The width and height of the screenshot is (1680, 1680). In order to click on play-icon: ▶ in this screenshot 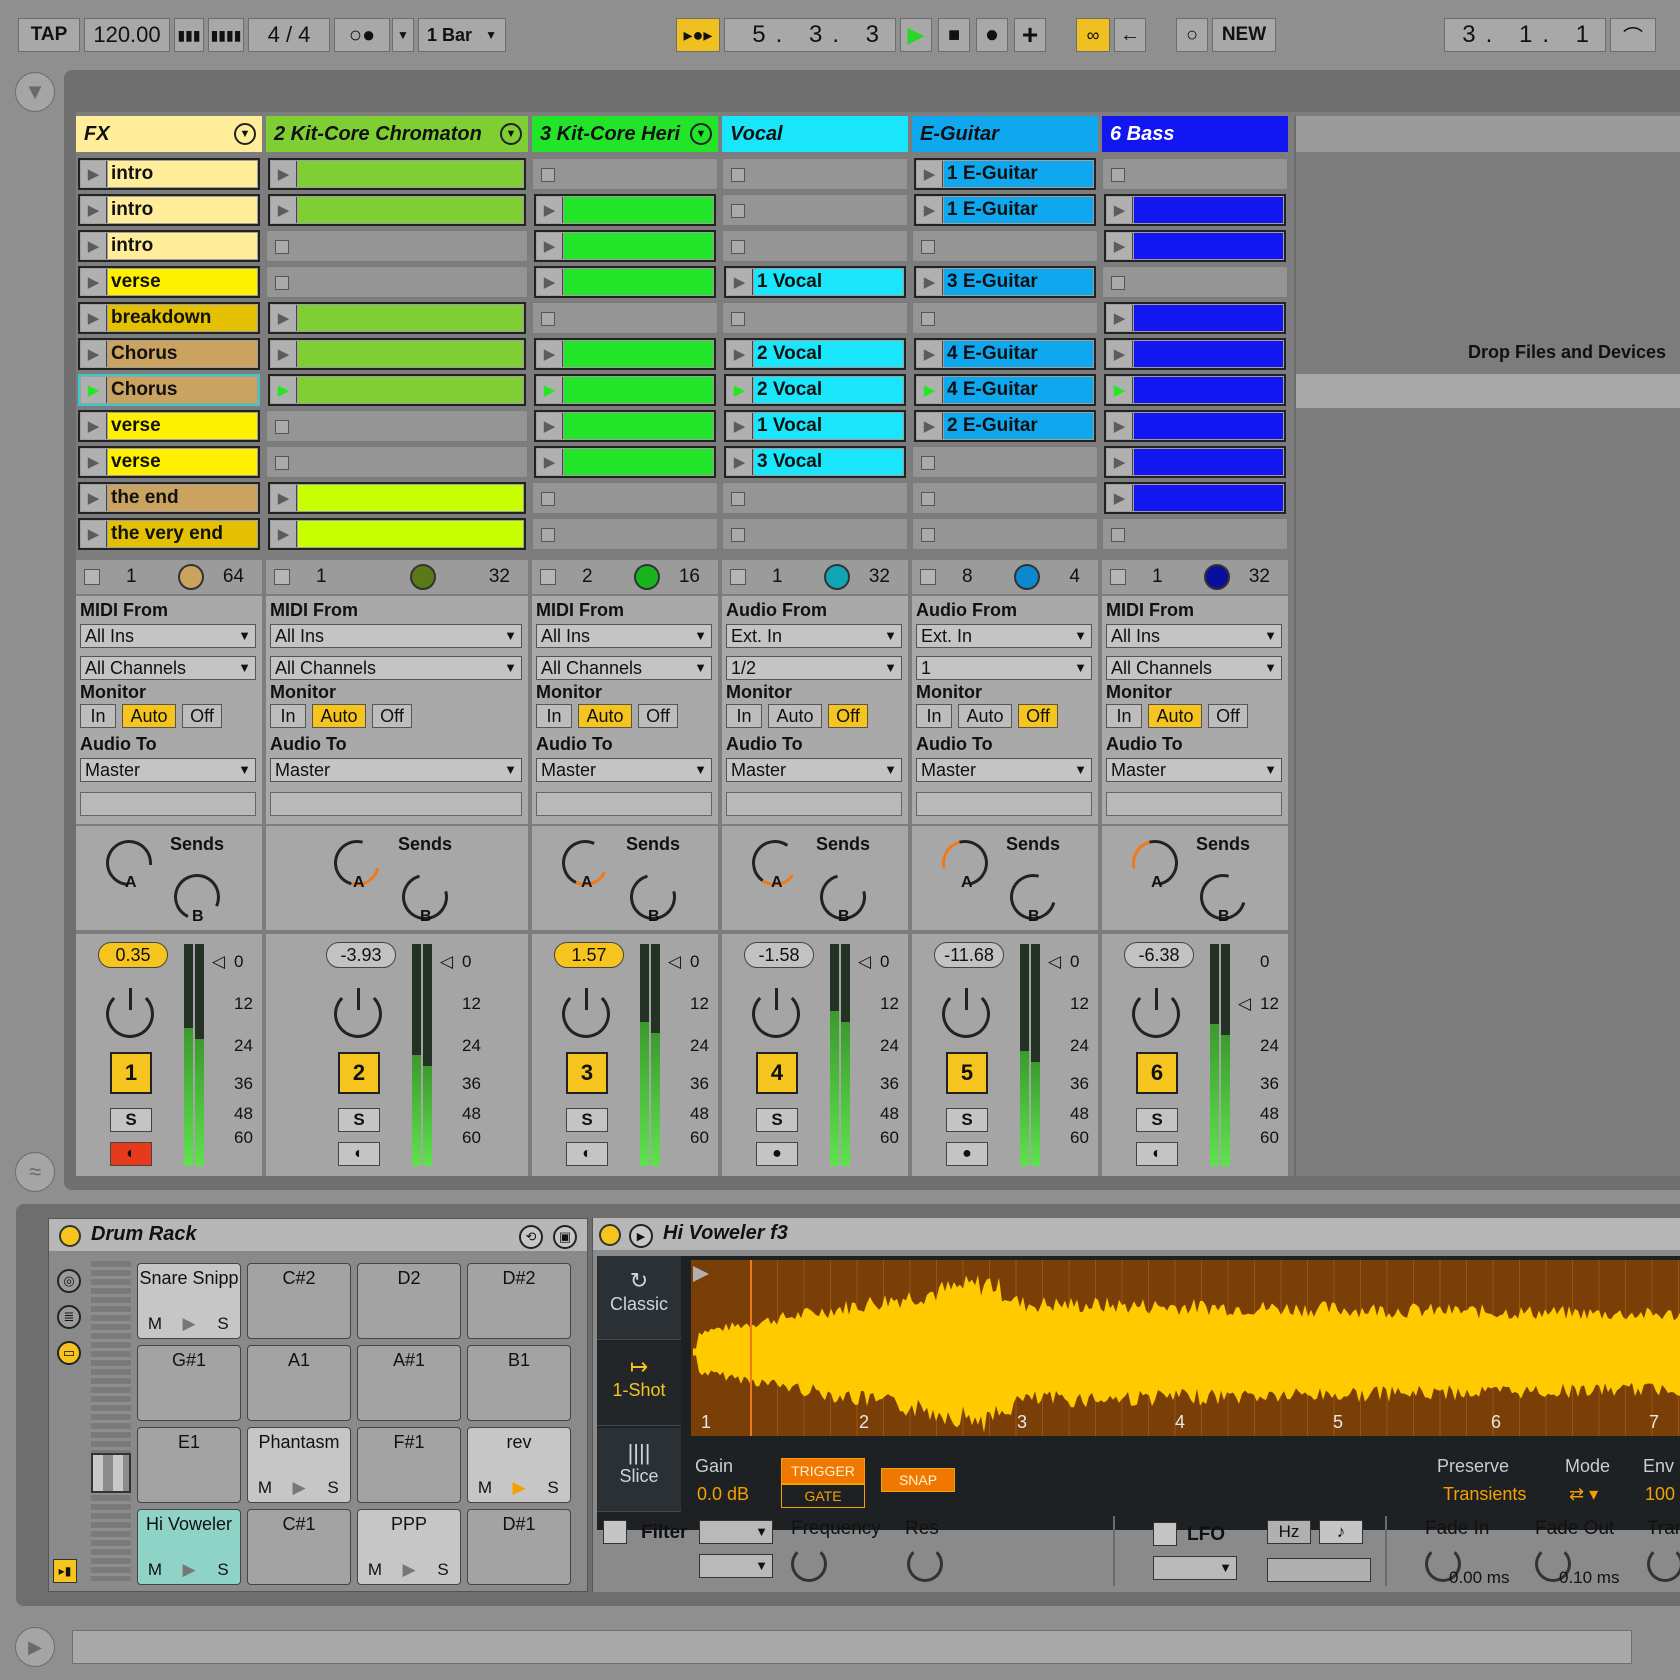, I will do `click(916, 35)`.